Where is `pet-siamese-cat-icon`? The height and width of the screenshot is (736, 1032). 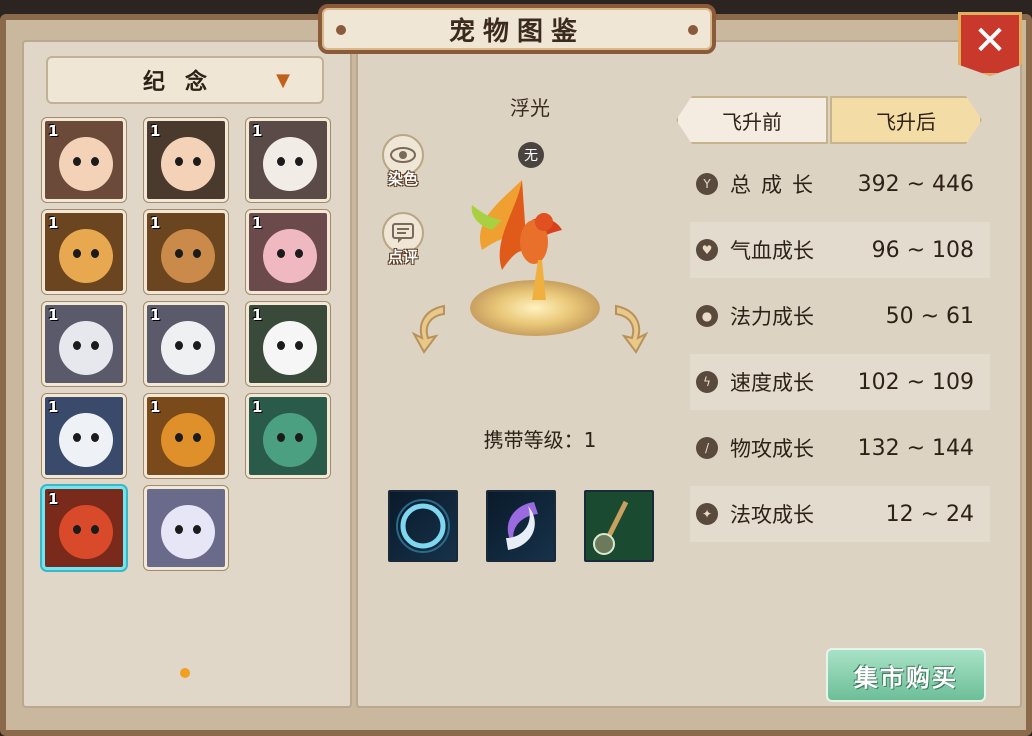 pet-siamese-cat-icon is located at coordinates (290, 164).